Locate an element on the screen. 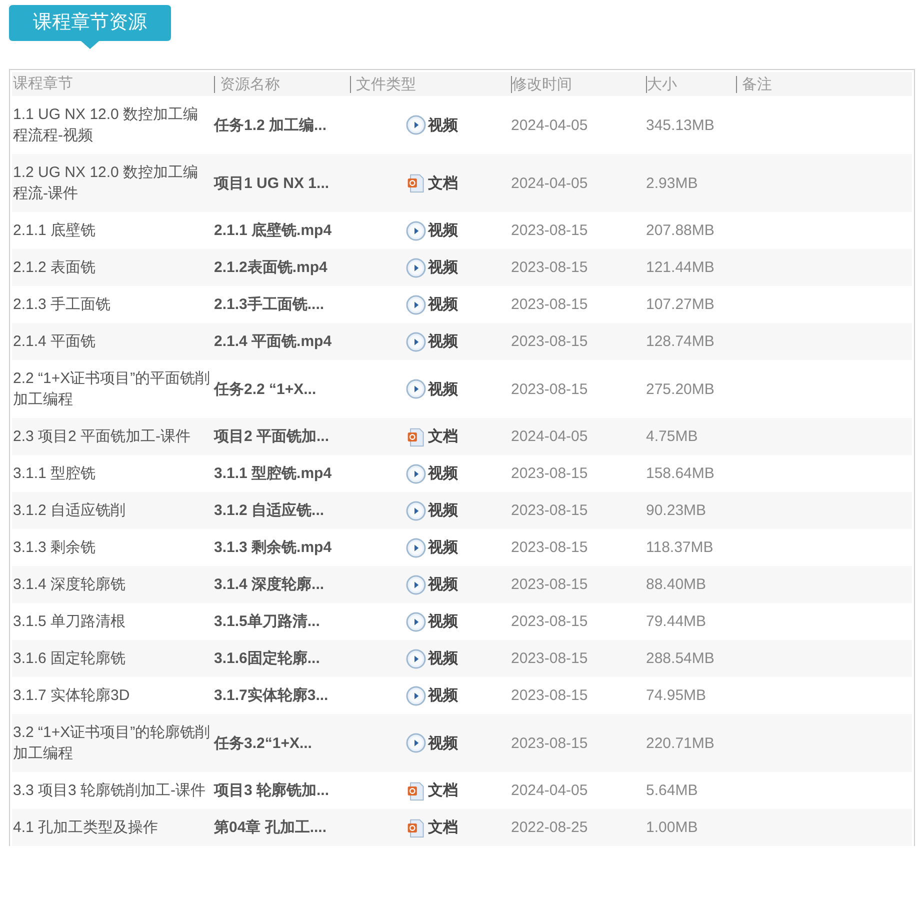 The height and width of the screenshot is (904, 922). table-cell: 3.1.5 单刀路清根 is located at coordinates (69, 621).